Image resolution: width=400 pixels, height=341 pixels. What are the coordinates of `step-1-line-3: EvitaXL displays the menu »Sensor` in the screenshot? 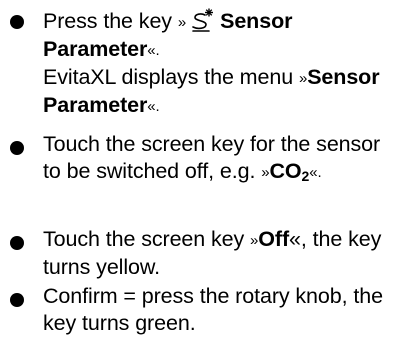 It's located at (220, 78).